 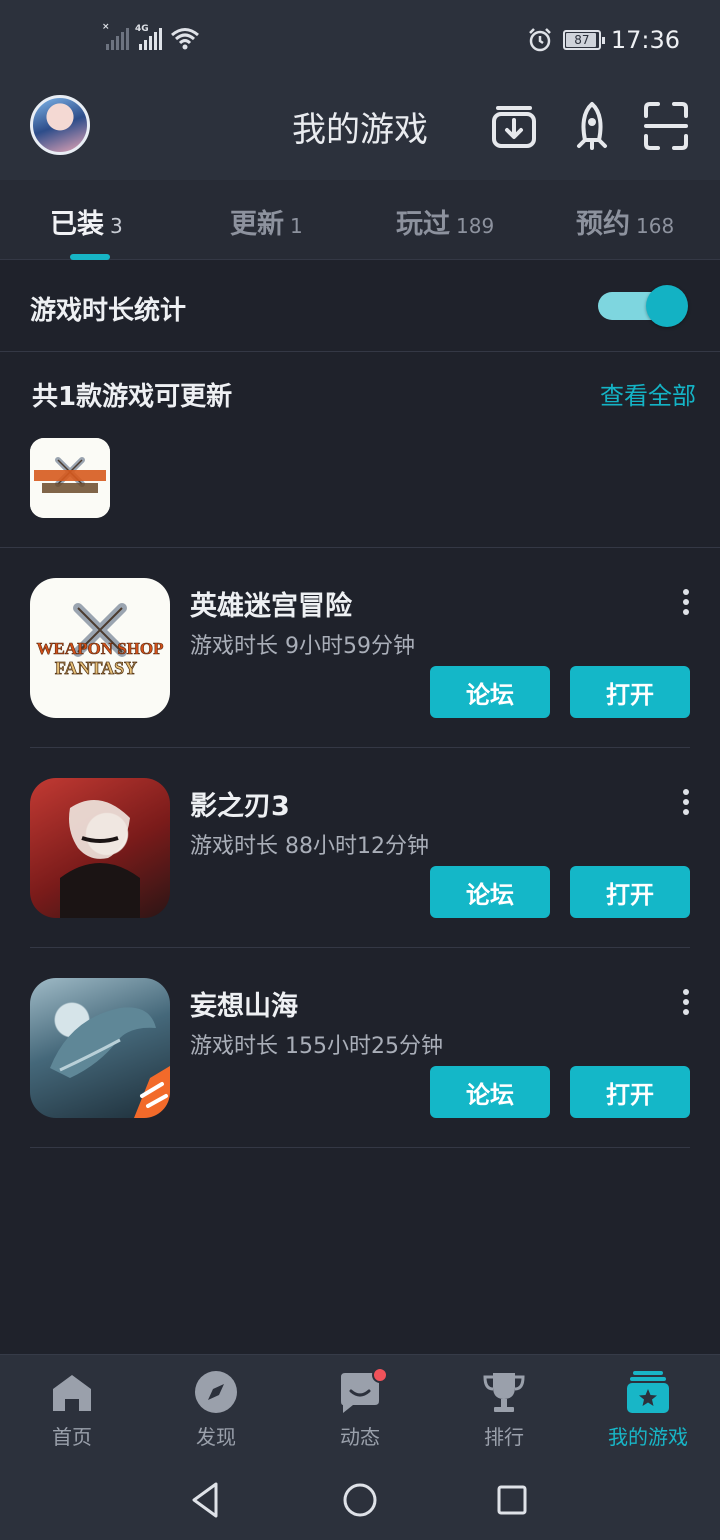 I want to click on nav-item-ranking: 排行, so click(x=504, y=1409).